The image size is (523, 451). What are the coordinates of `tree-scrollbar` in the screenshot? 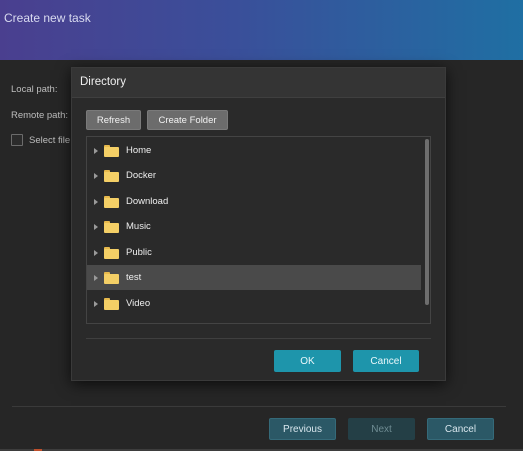 It's located at (427, 222).